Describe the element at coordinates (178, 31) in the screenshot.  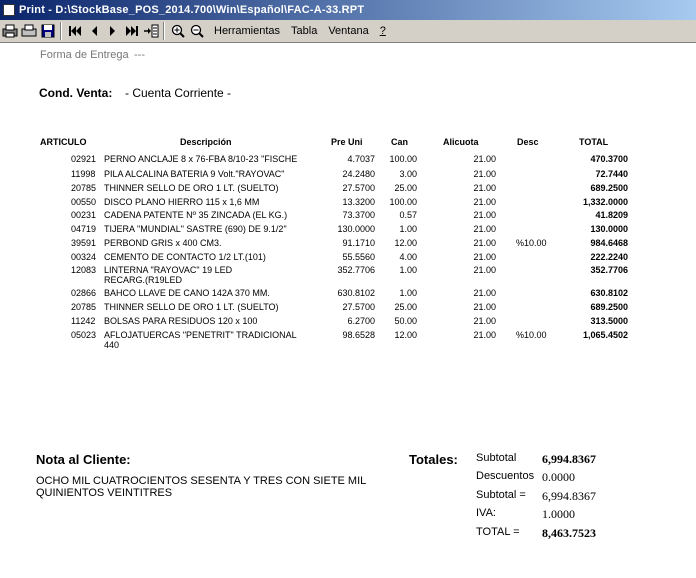
I see `zoom-in-icon` at that location.